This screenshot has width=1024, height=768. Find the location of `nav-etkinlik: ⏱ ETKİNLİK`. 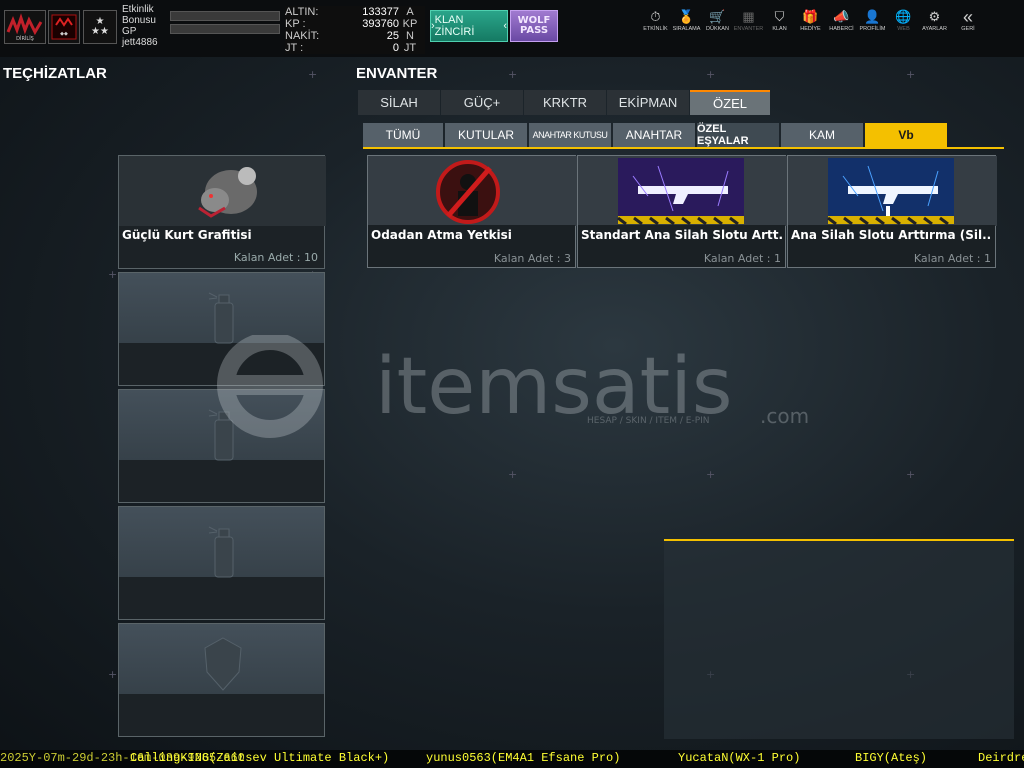

nav-etkinlik: ⏱ ETKİNLİK is located at coordinates (655, 20).